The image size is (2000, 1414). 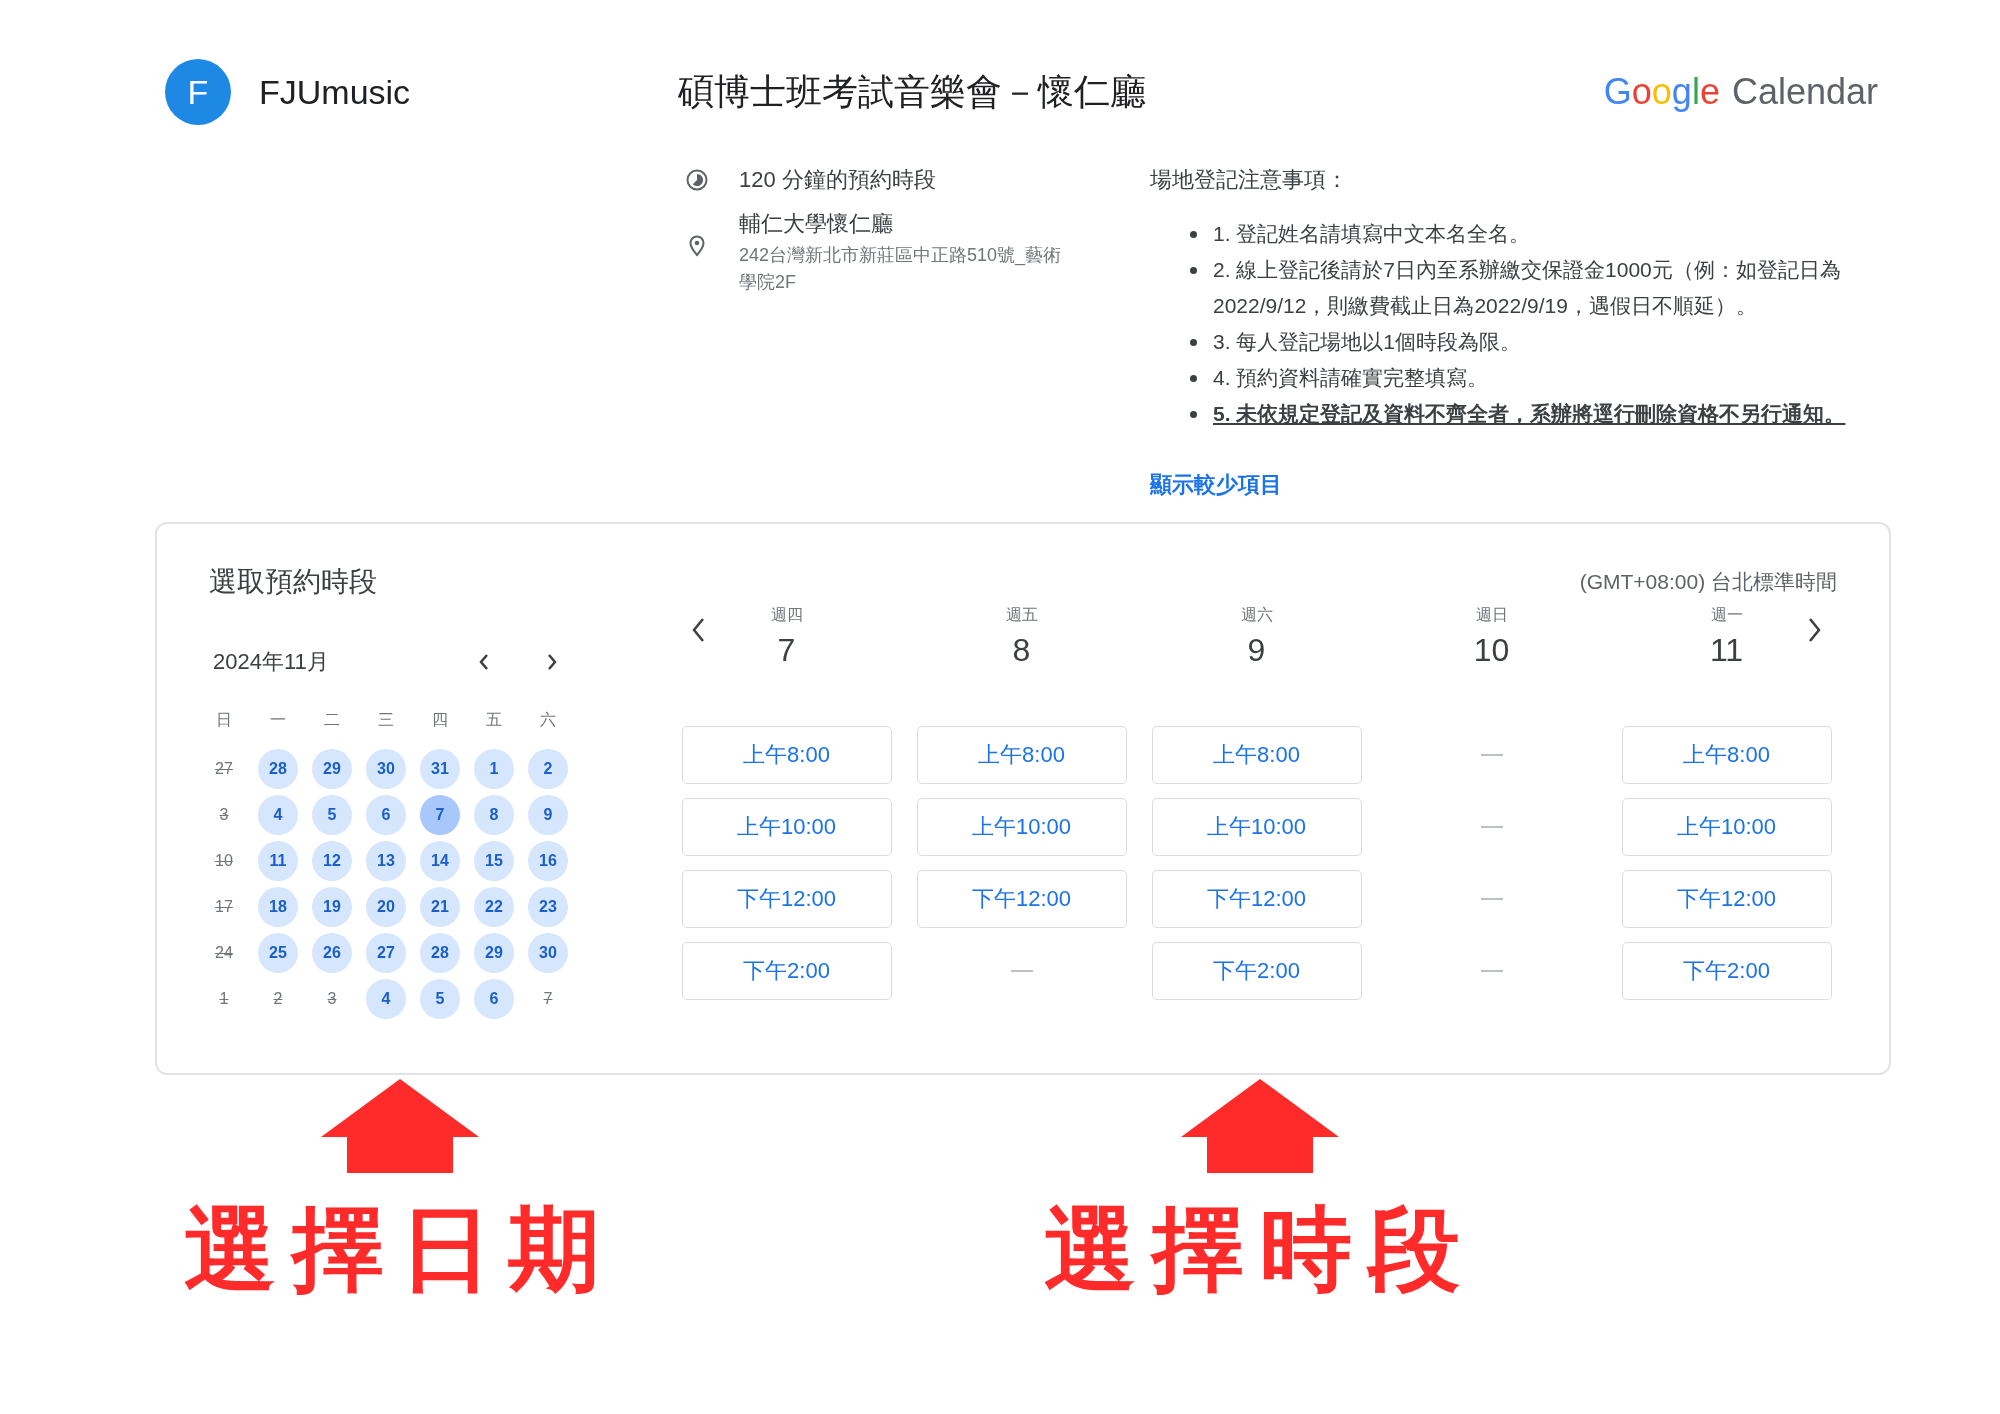 I want to click on weekday-label: 週六, so click(x=1256, y=615).